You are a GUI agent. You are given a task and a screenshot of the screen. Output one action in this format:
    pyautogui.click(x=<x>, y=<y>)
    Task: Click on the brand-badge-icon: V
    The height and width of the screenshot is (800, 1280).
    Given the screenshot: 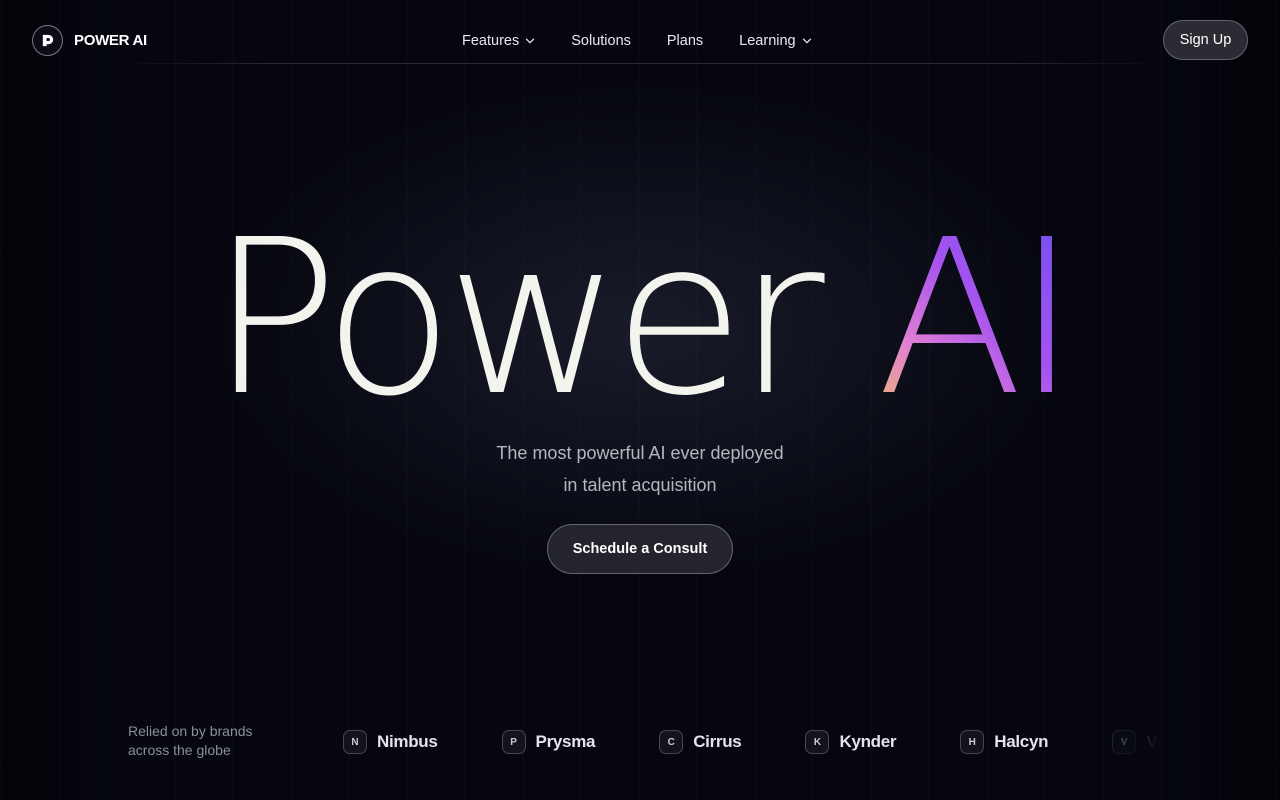 What is the action you would take?
    pyautogui.click(x=1124, y=742)
    